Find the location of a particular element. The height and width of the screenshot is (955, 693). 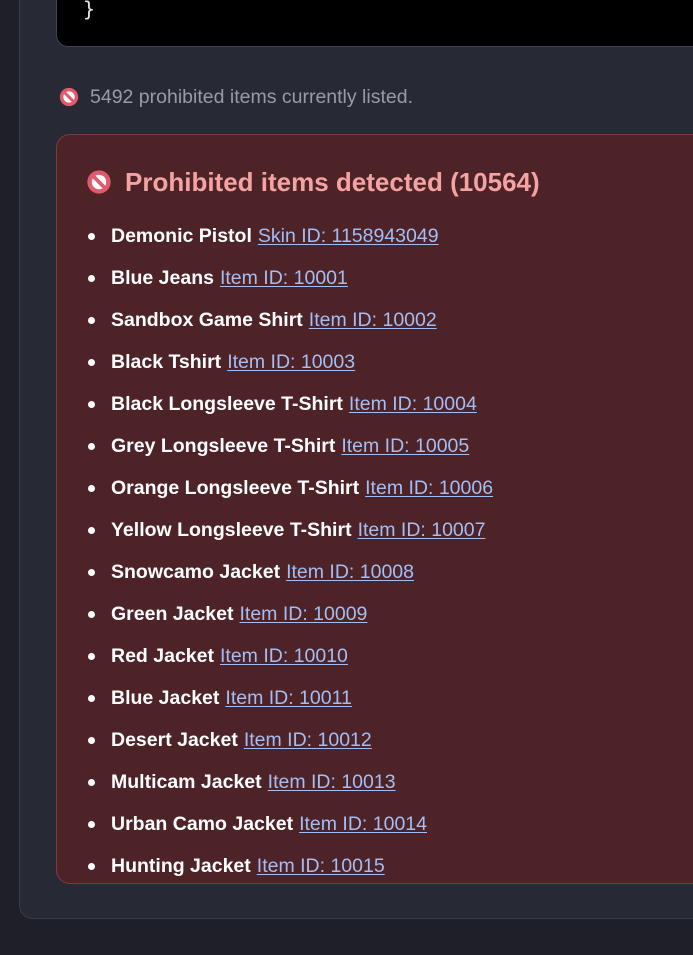

list-item: Sandbox Game Shirt Item ID: 10002 is located at coordinates (375, 320).